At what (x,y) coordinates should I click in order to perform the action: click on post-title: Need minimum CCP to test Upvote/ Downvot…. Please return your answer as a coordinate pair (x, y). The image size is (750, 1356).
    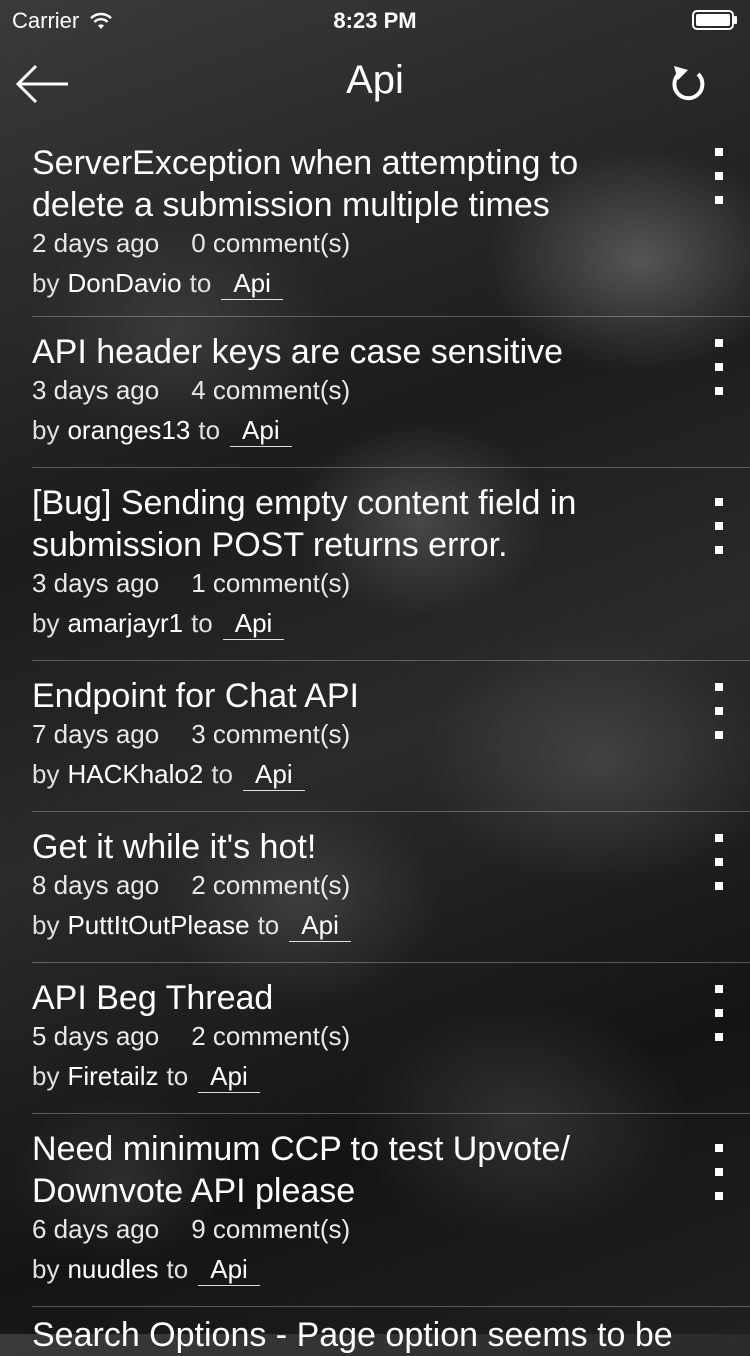
    Looking at the image, I should click on (332, 1170).